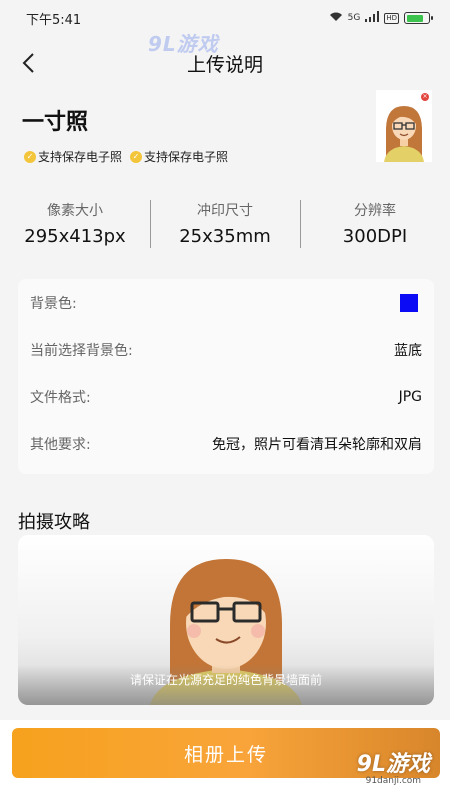 This screenshot has height=800, width=450. Describe the element at coordinates (425, 97) in the screenshot. I see `close-icon: ×` at that location.